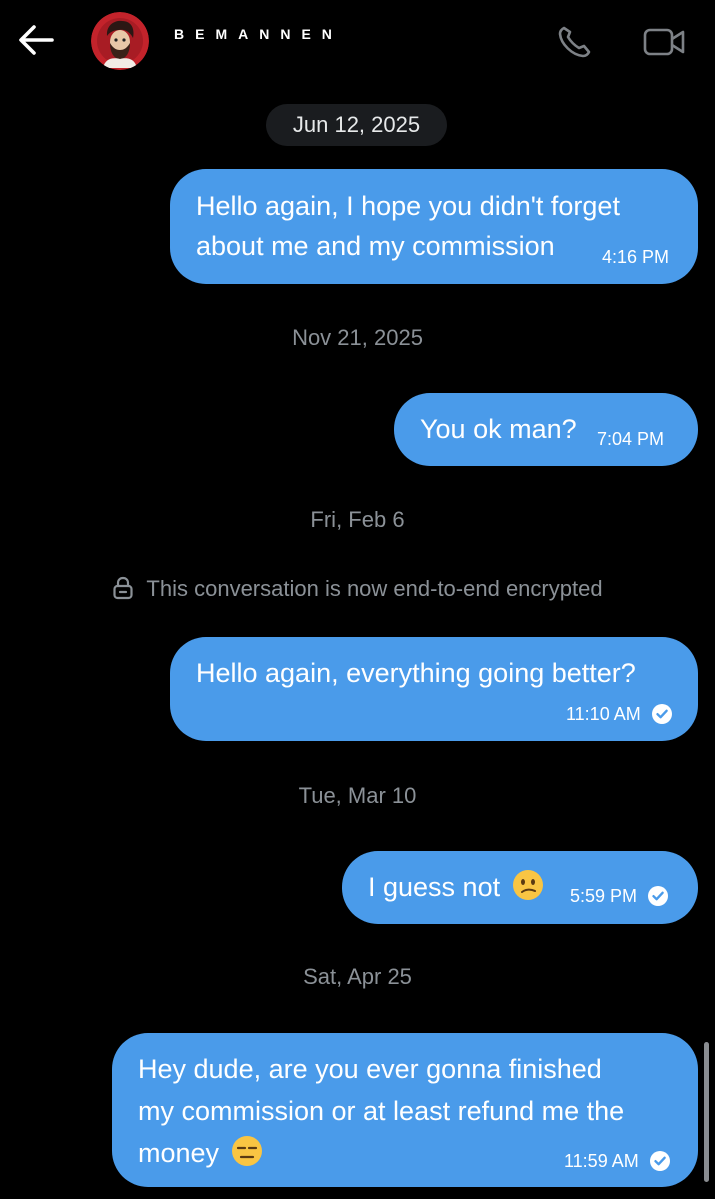 The height and width of the screenshot is (1199, 715). I want to click on message-text-line: money, so click(200, 1153).